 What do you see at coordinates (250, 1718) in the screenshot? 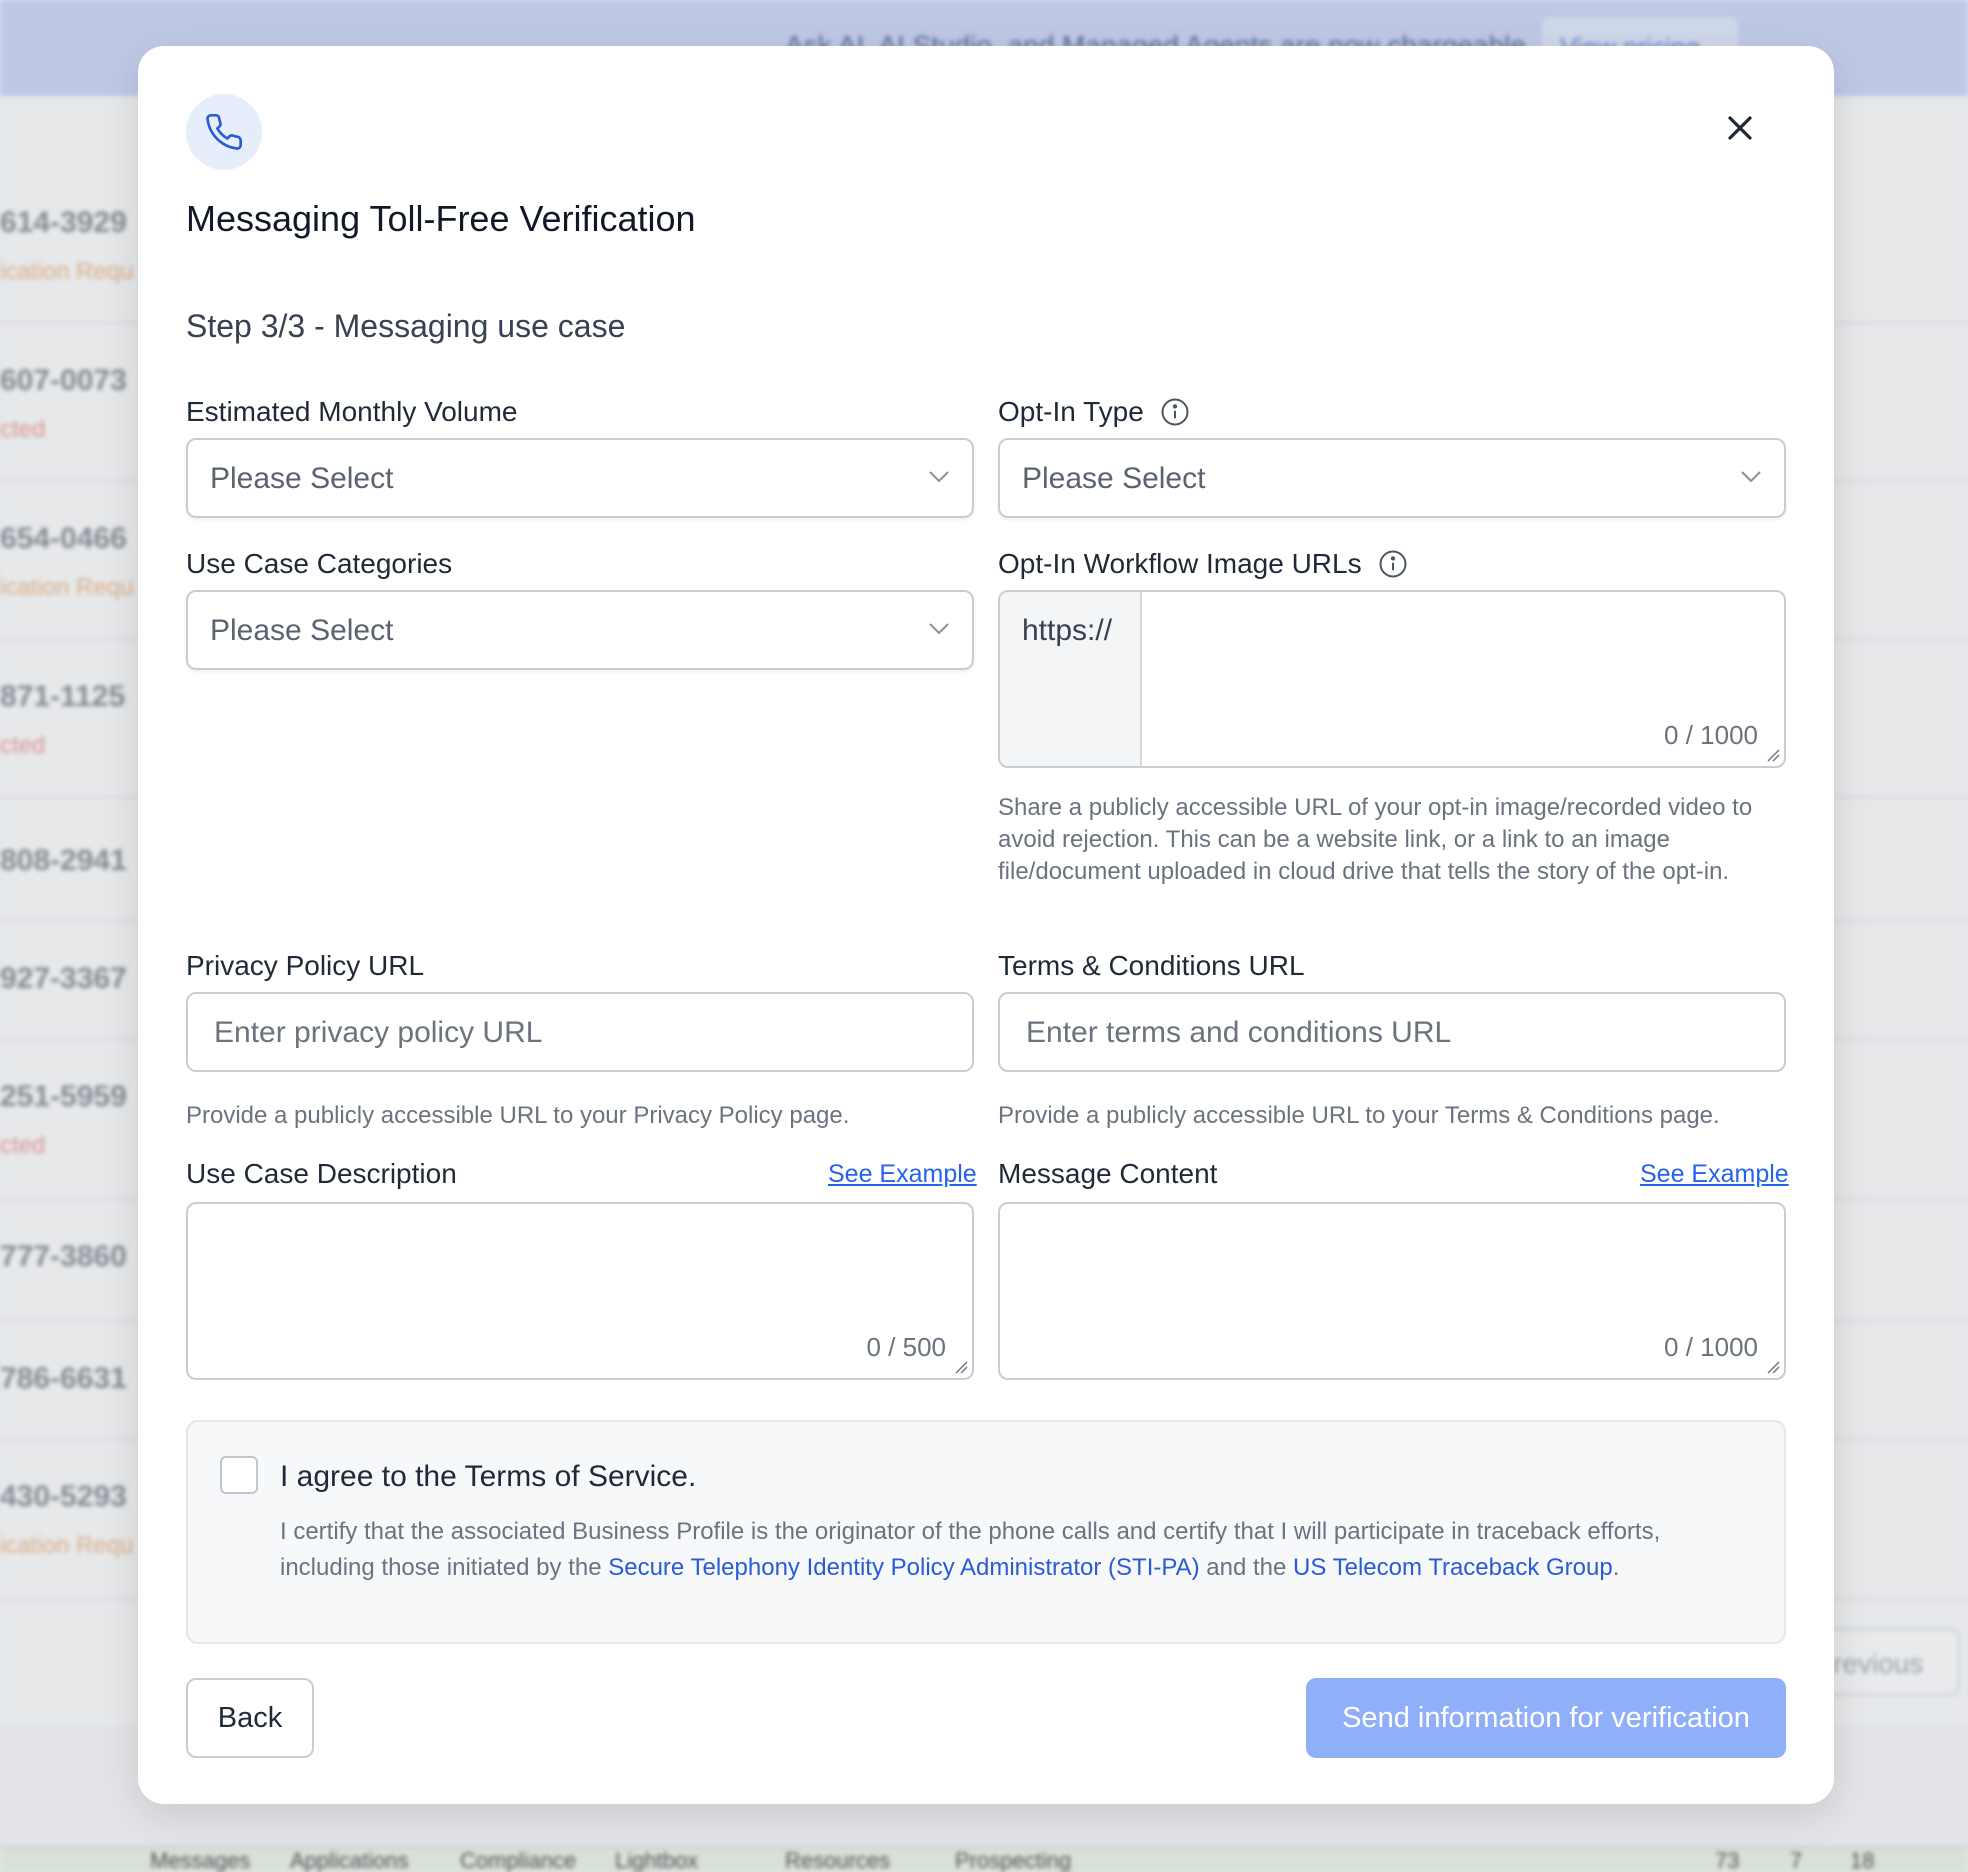
I see `back-button: Back` at bounding box center [250, 1718].